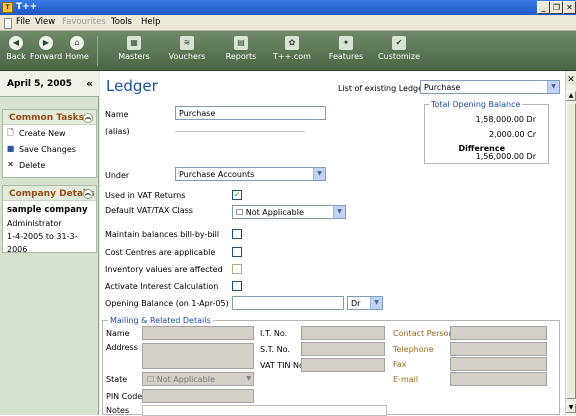  I want to click on pin-code-label: PIN Code, so click(124, 396).